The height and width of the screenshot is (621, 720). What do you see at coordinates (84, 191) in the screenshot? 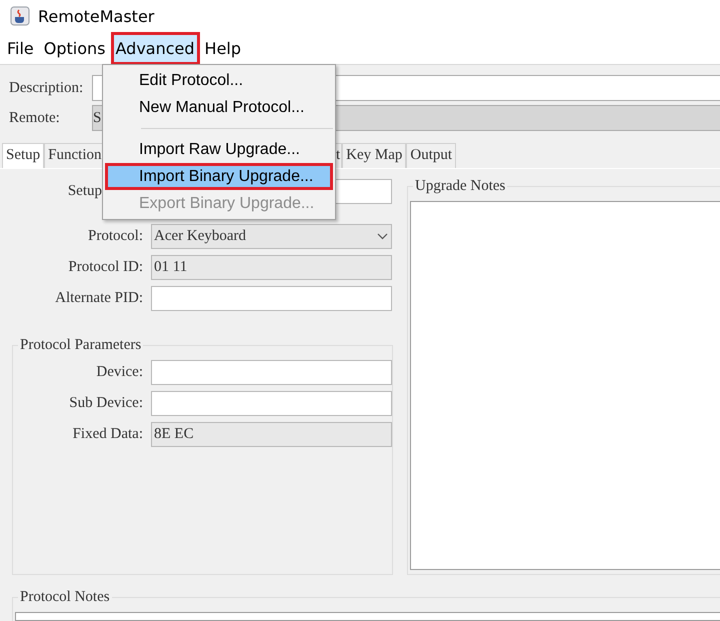
I see `field-label: Setup` at bounding box center [84, 191].